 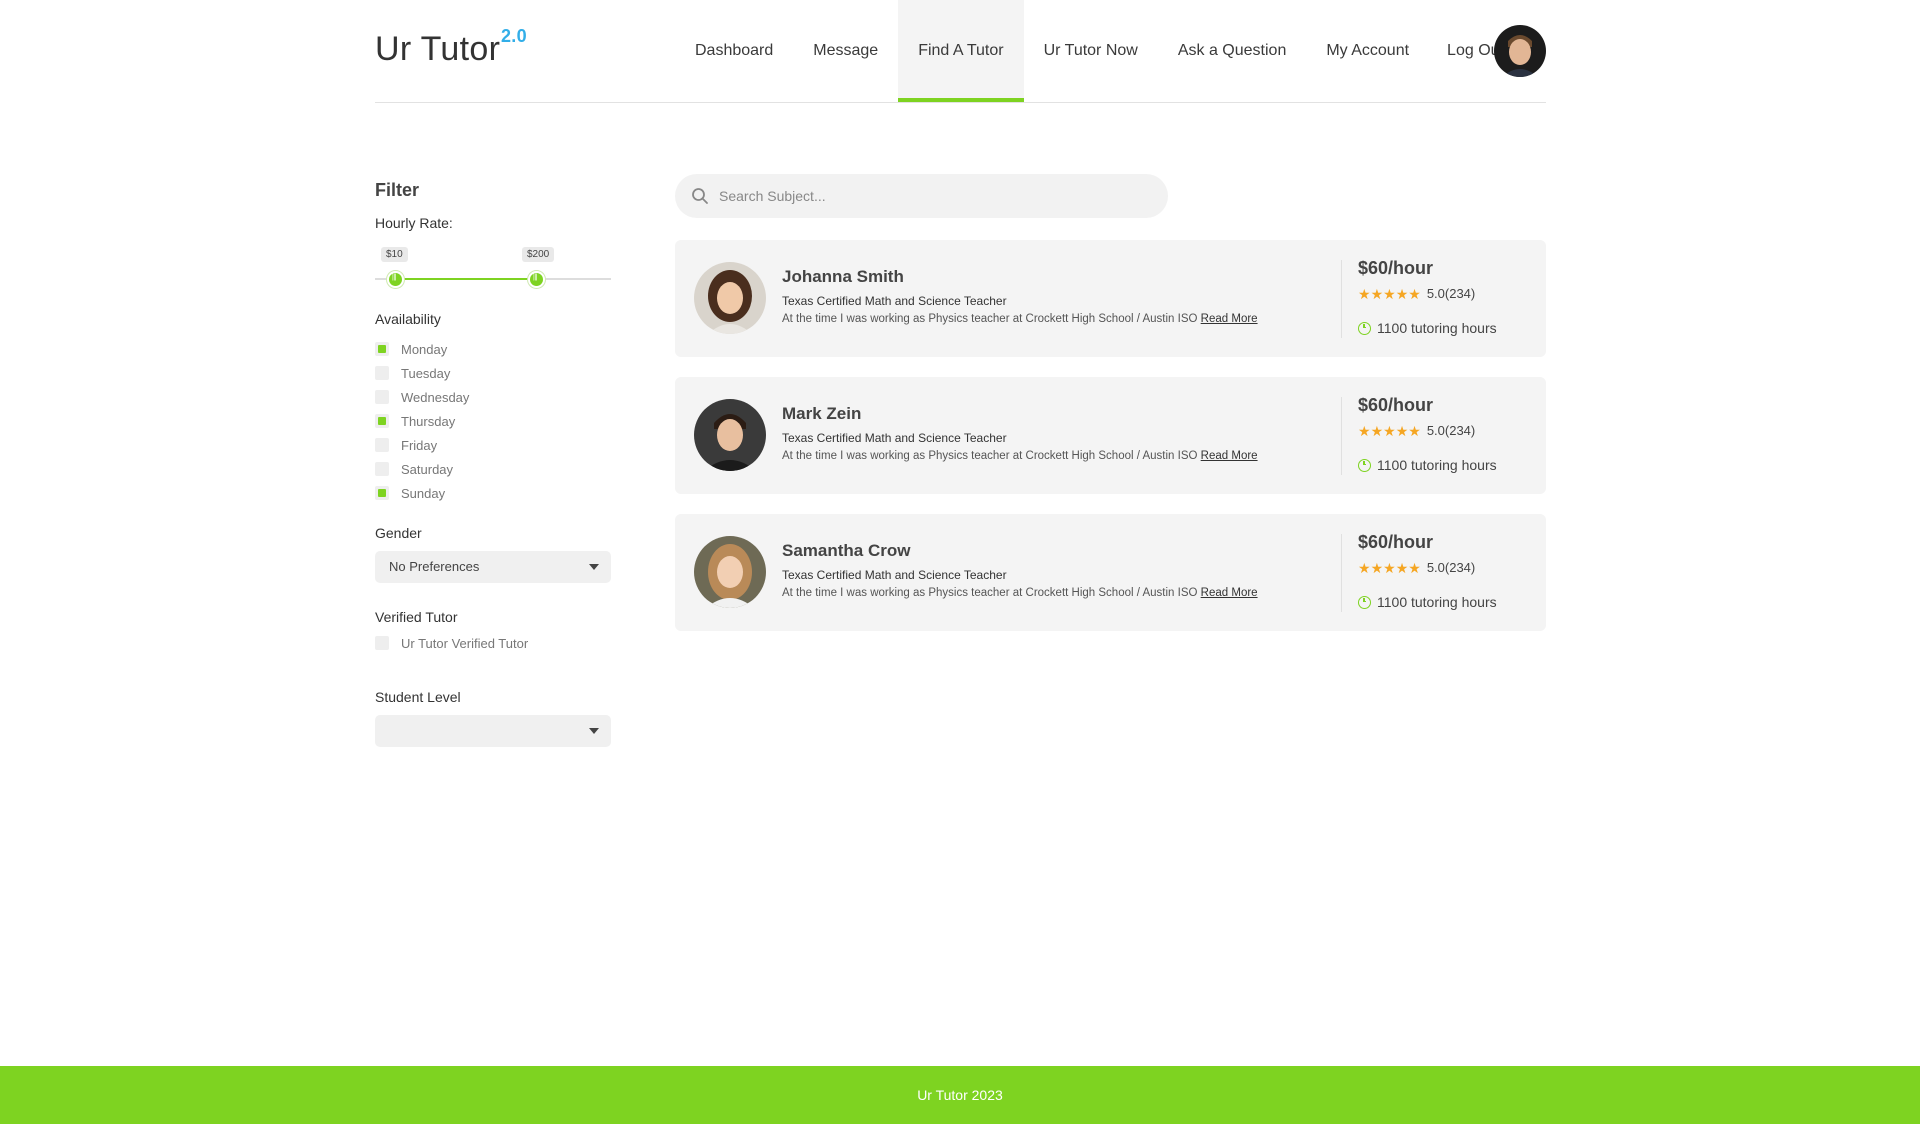 I want to click on student-level-label: Student Level, so click(x=418, y=697).